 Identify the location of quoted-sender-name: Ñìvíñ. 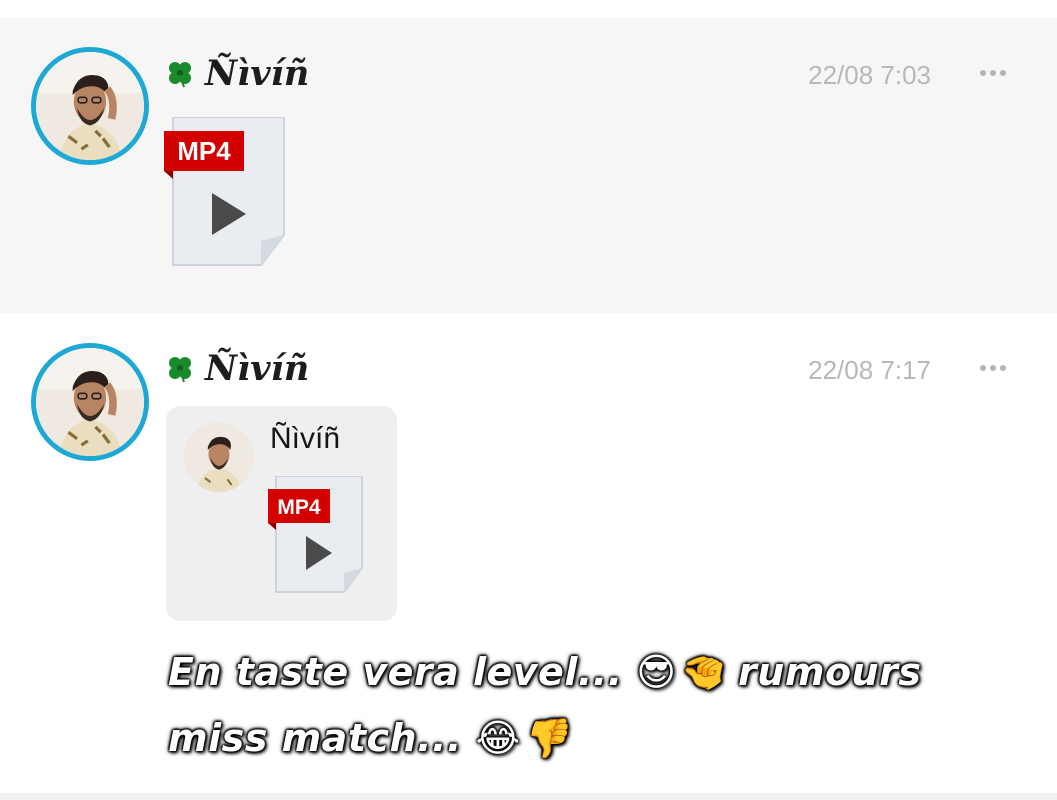
(305, 438).